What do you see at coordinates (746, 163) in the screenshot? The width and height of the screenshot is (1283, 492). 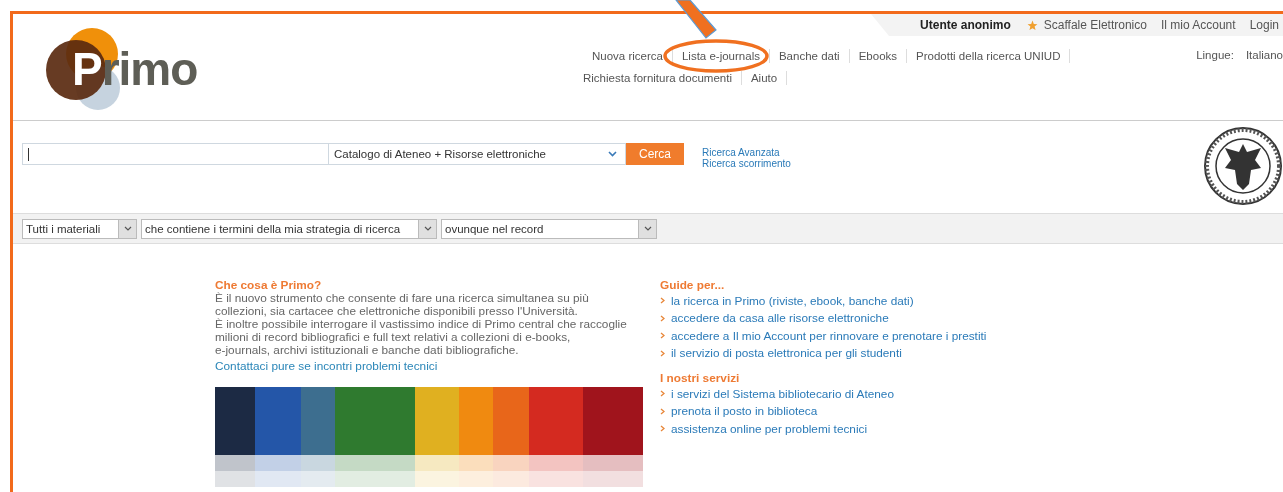 I see `search-link: Ricerca scorrimento` at bounding box center [746, 163].